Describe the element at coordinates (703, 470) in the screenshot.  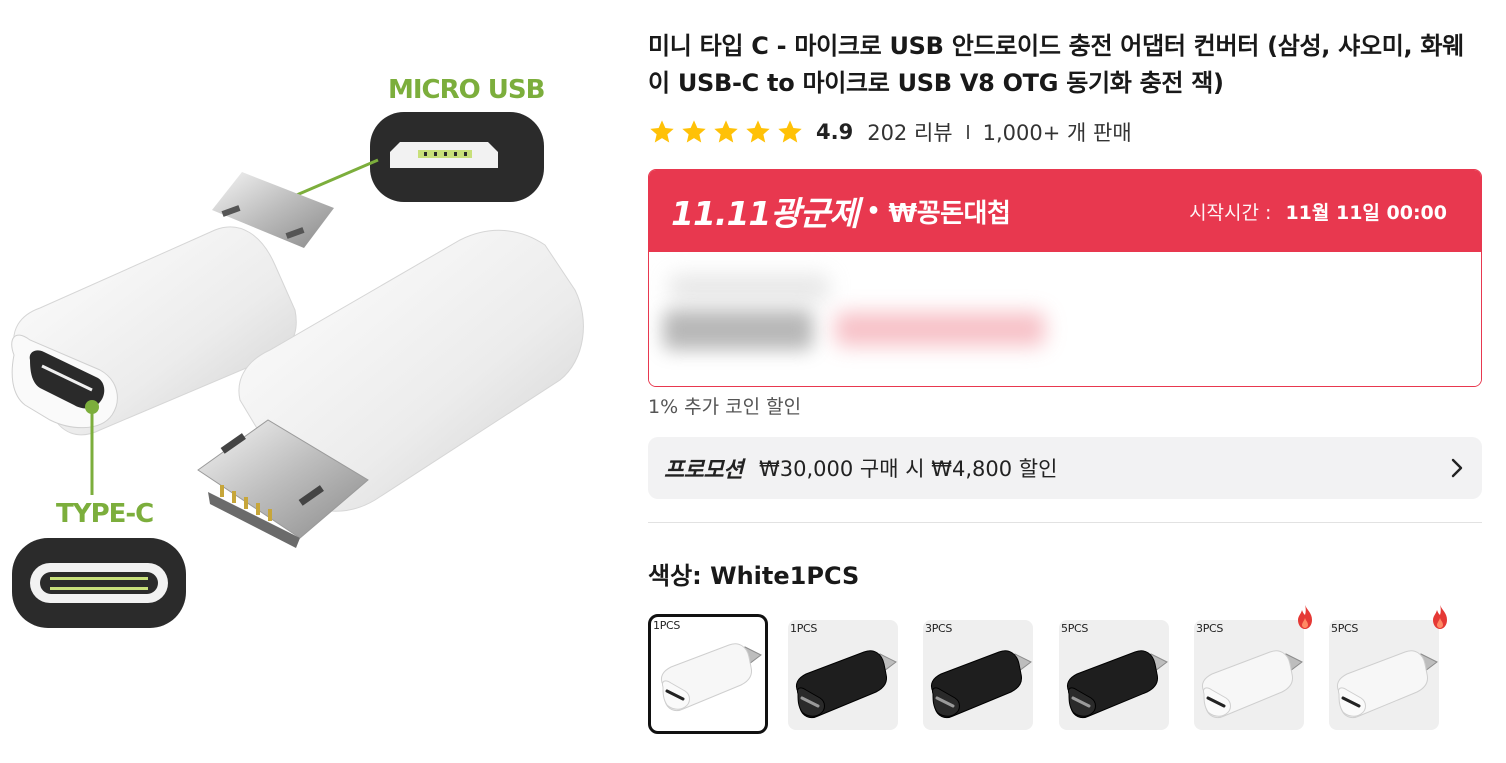
I see `promotion-label: 프로모션` at that location.